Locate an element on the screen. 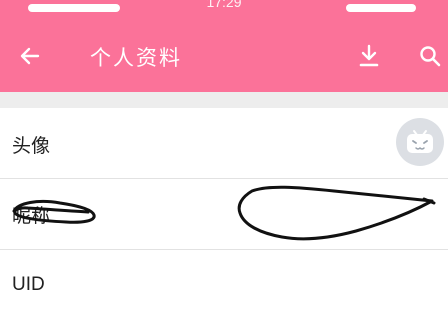 This screenshot has width=448, height=320. download-icon is located at coordinates (369, 55).